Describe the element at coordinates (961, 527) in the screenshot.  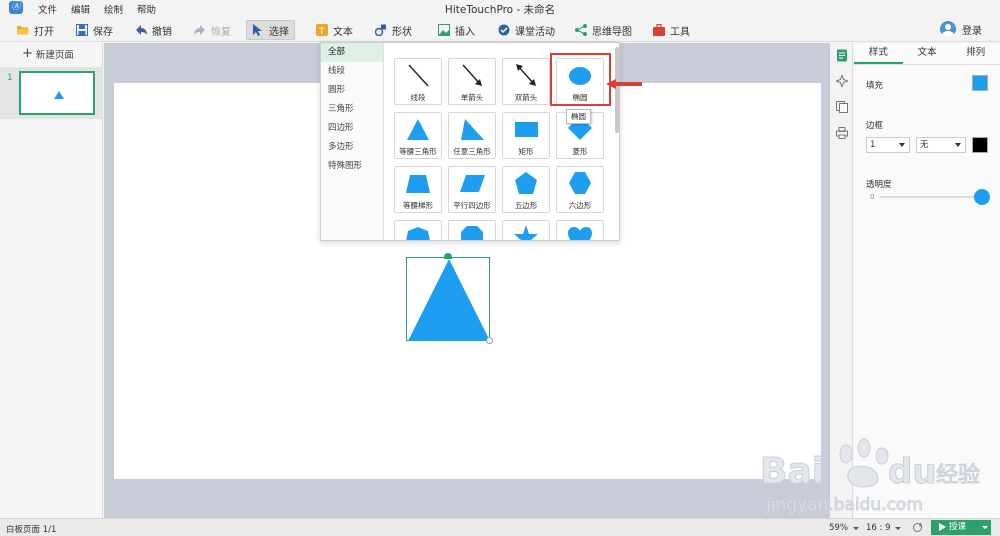
I see `start-teaching-button: 授课` at that location.